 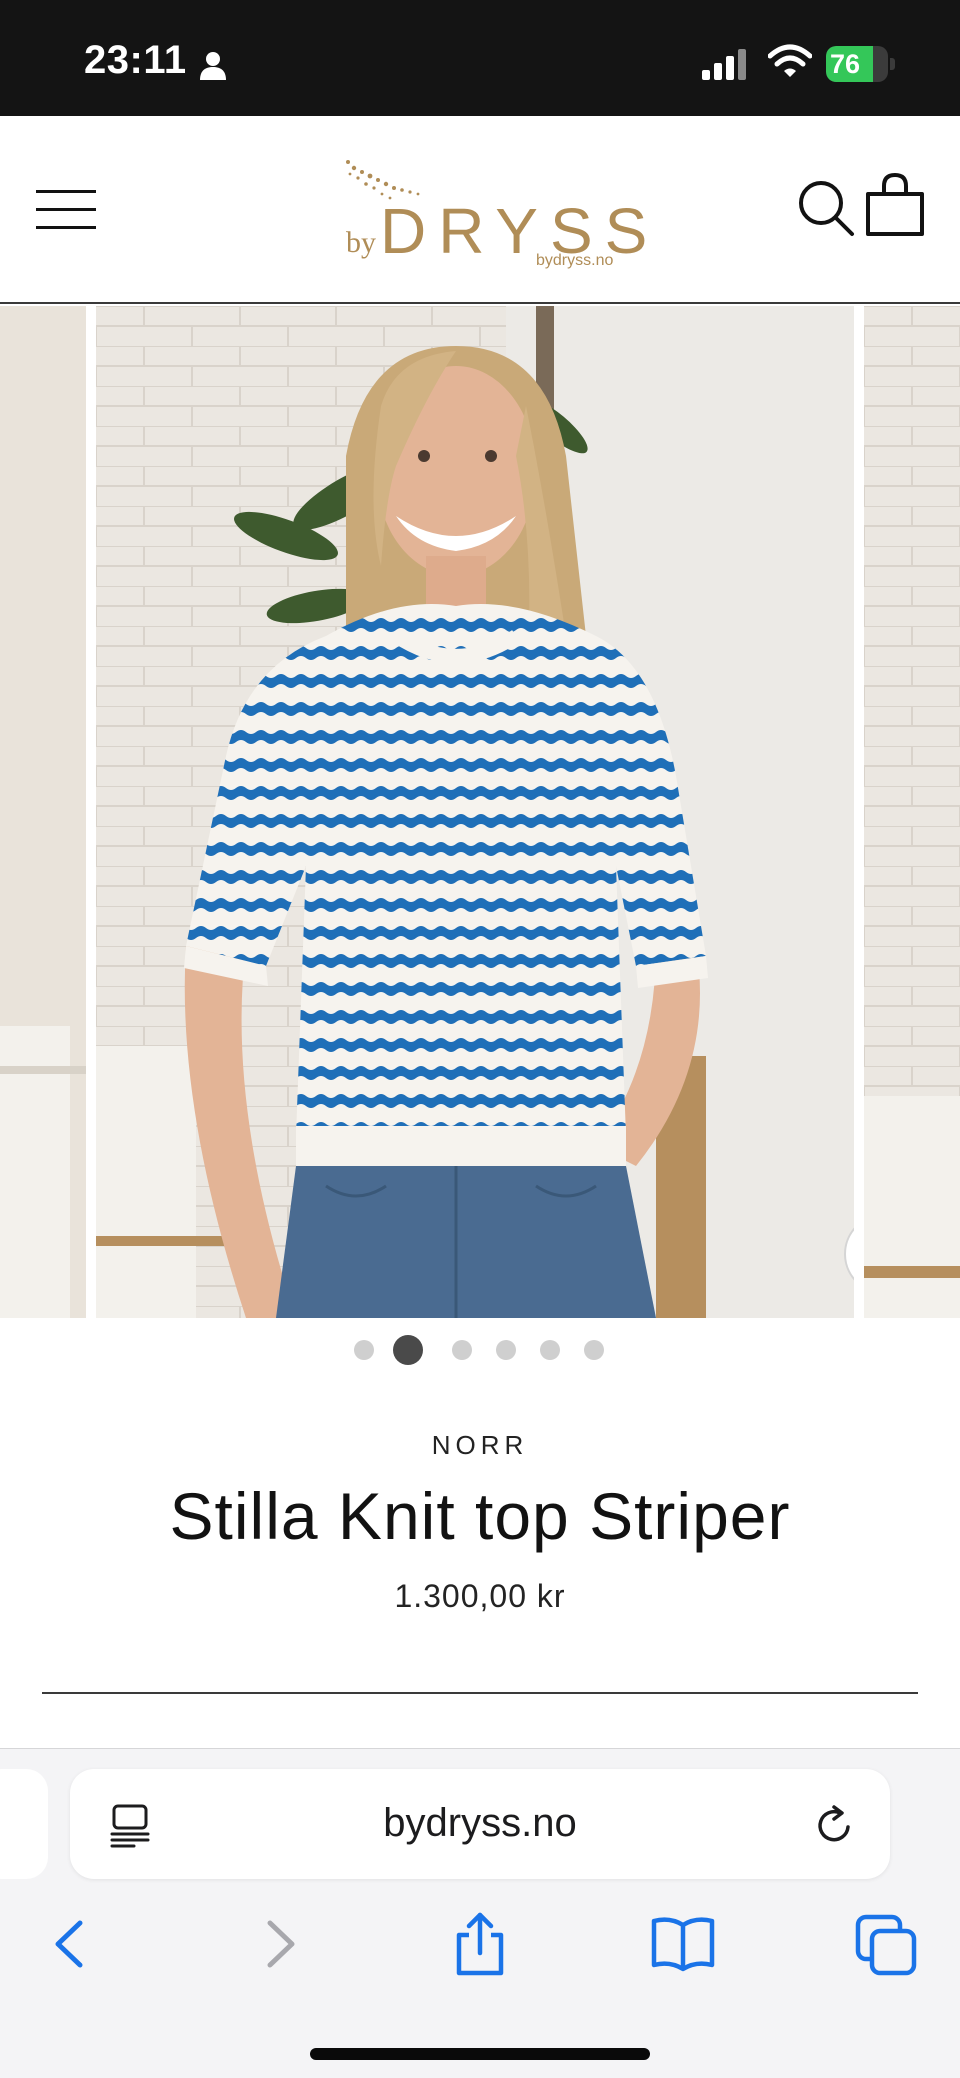 What do you see at coordinates (43, 812) in the screenshot?
I see `gallery-slide-previous` at bounding box center [43, 812].